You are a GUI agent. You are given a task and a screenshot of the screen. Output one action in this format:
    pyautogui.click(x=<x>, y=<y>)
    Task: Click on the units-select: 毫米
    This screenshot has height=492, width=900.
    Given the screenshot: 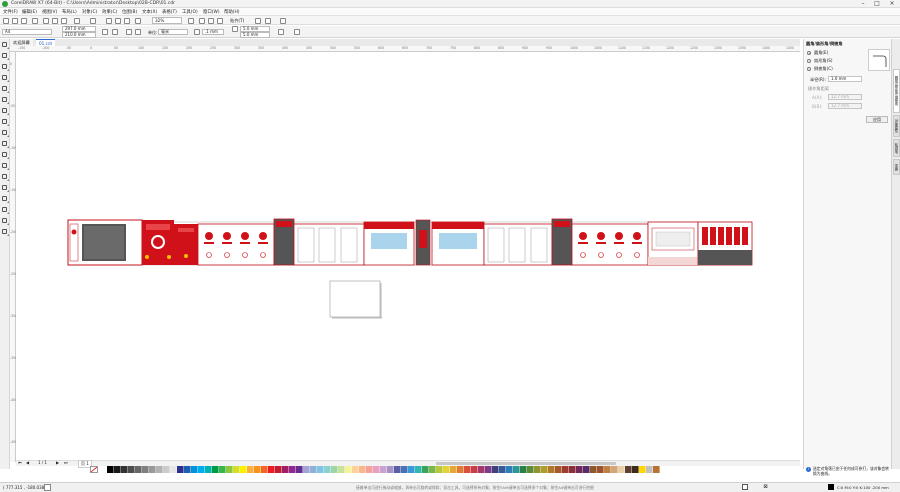 What is the action you would take?
    pyautogui.click(x=173, y=32)
    